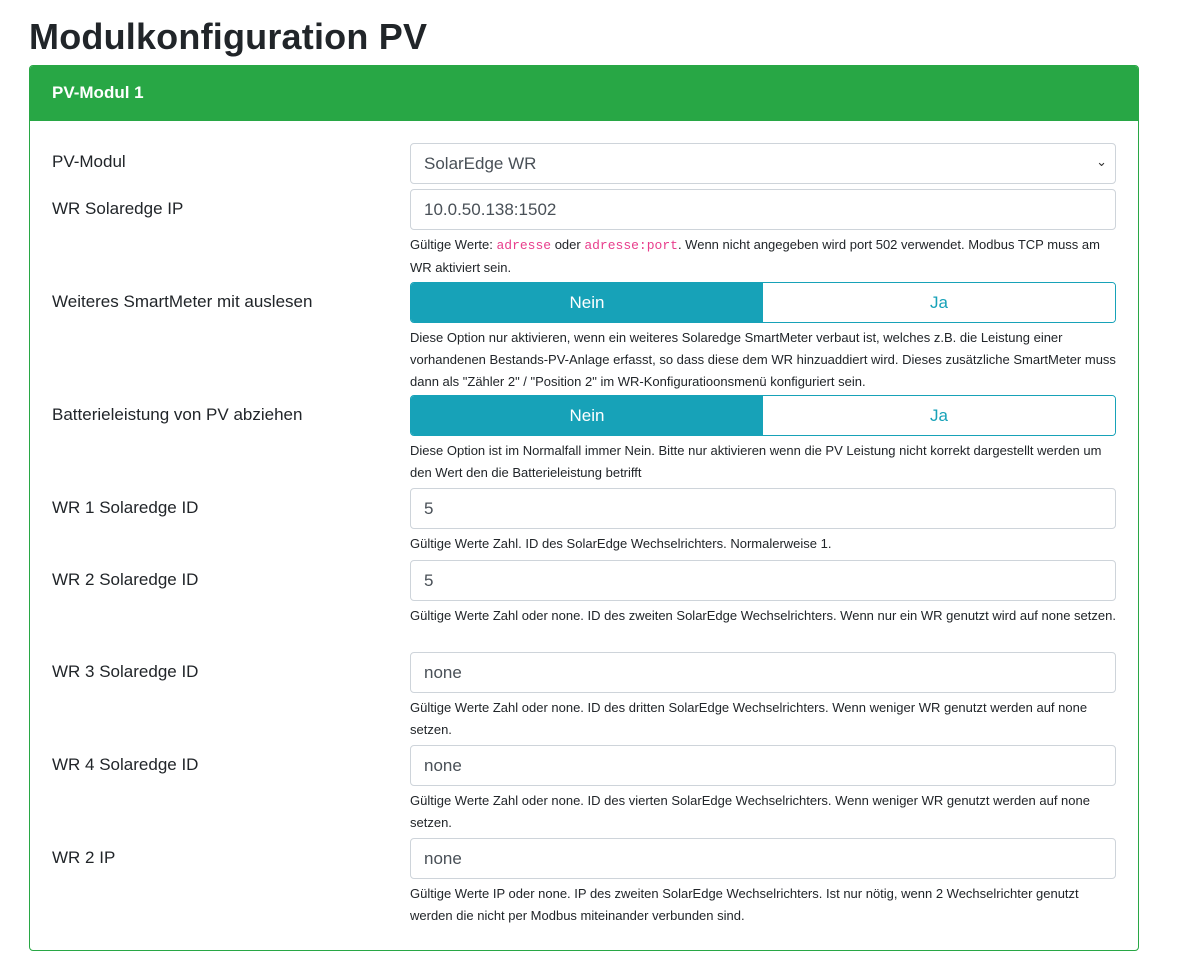  Describe the element at coordinates (631, 245) in the screenshot. I see `code-adresse-port: adresse:port` at that location.